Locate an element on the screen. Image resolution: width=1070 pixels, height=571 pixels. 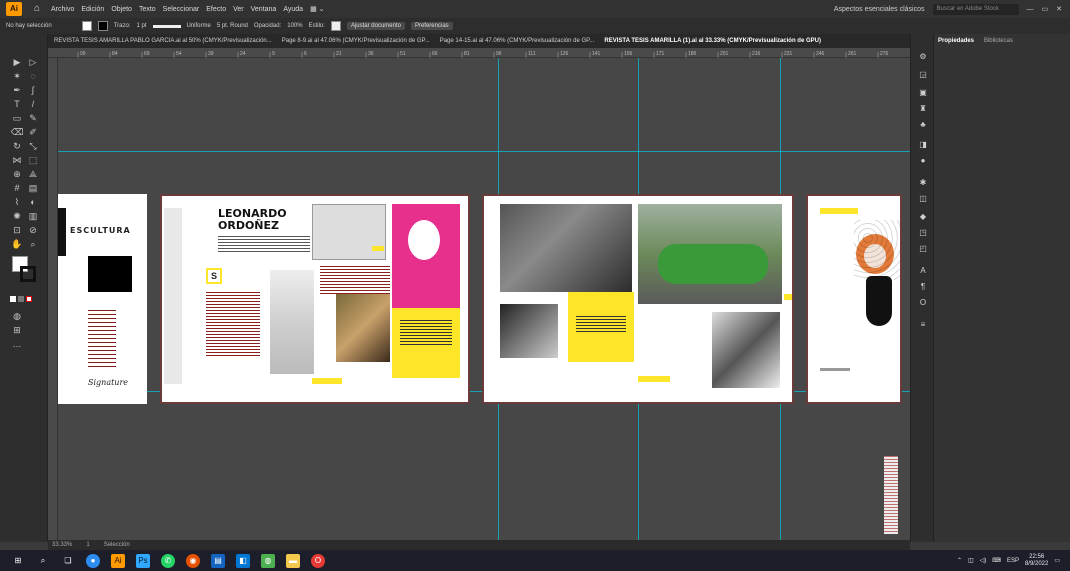
close-icon: ✕ is located at coordinates (1059, 9).